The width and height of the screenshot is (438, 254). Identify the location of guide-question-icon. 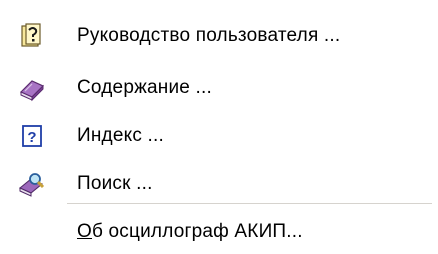
(32, 36).